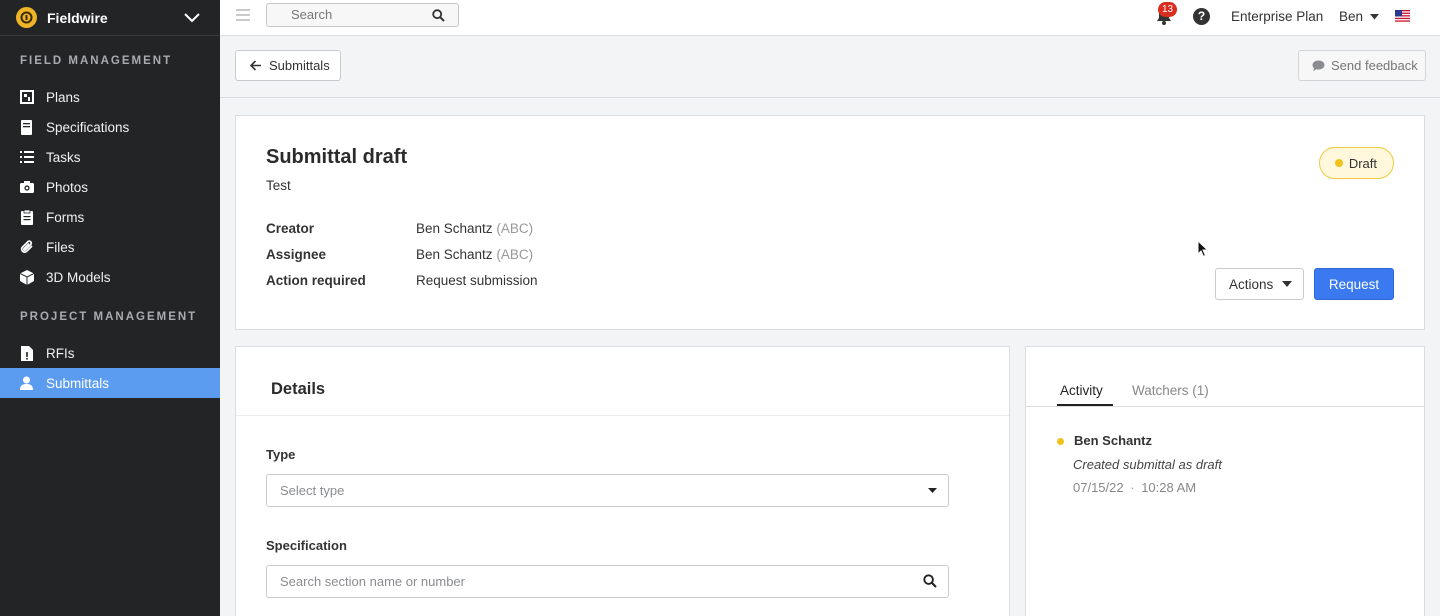 This screenshot has height=616, width=1440. I want to click on status-dot, so click(1338, 163).